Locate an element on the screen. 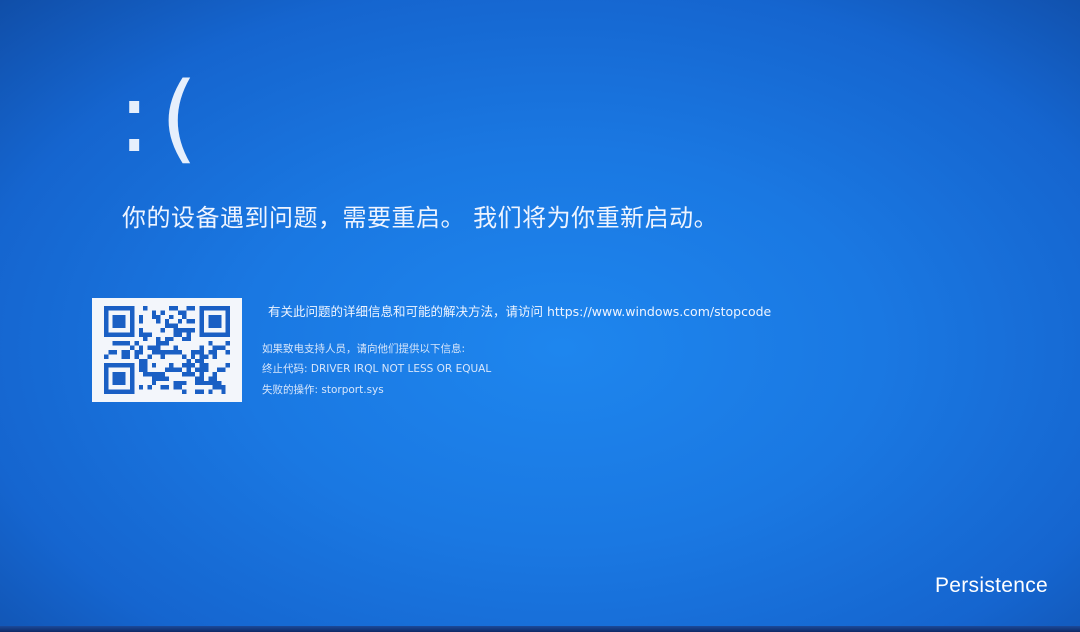 The width and height of the screenshot is (1080, 632). monitor-bezel-edge is located at coordinates (540, 629).